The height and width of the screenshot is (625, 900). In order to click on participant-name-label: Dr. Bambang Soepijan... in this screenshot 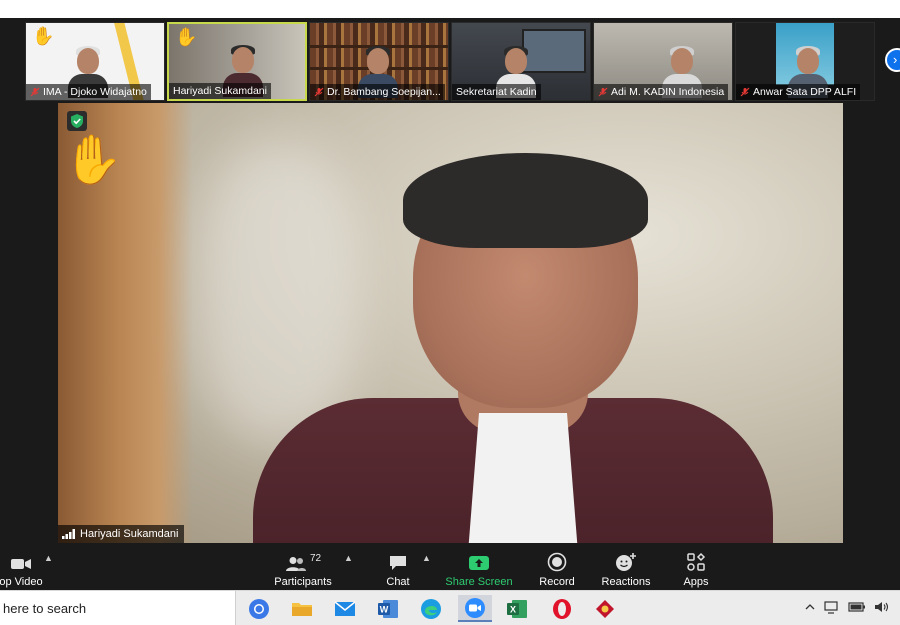, I will do `click(377, 92)`.